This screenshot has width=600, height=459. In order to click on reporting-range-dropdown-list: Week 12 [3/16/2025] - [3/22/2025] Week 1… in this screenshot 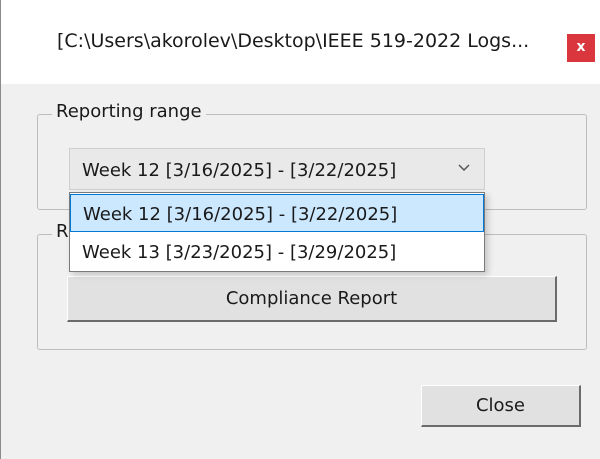, I will do `click(277, 232)`.